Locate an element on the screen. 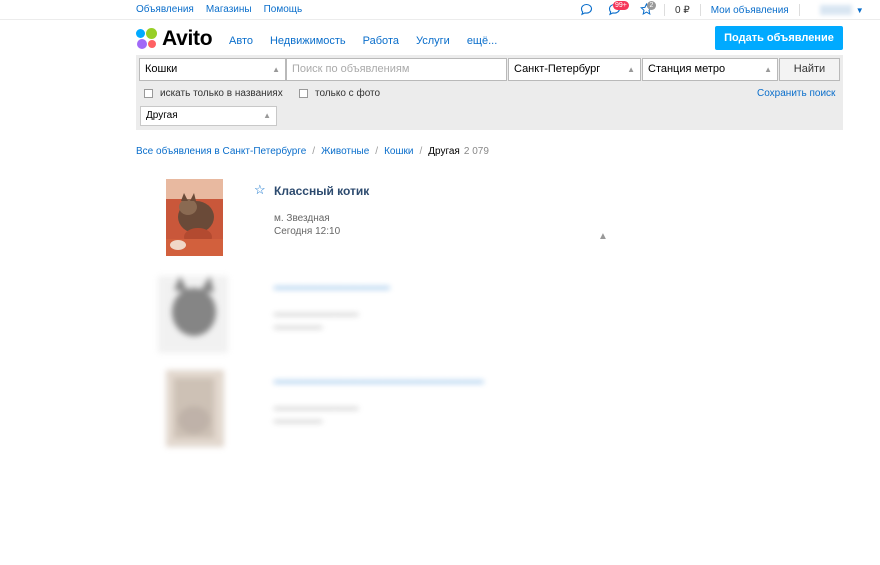  chat-icon is located at coordinates (587, 10).